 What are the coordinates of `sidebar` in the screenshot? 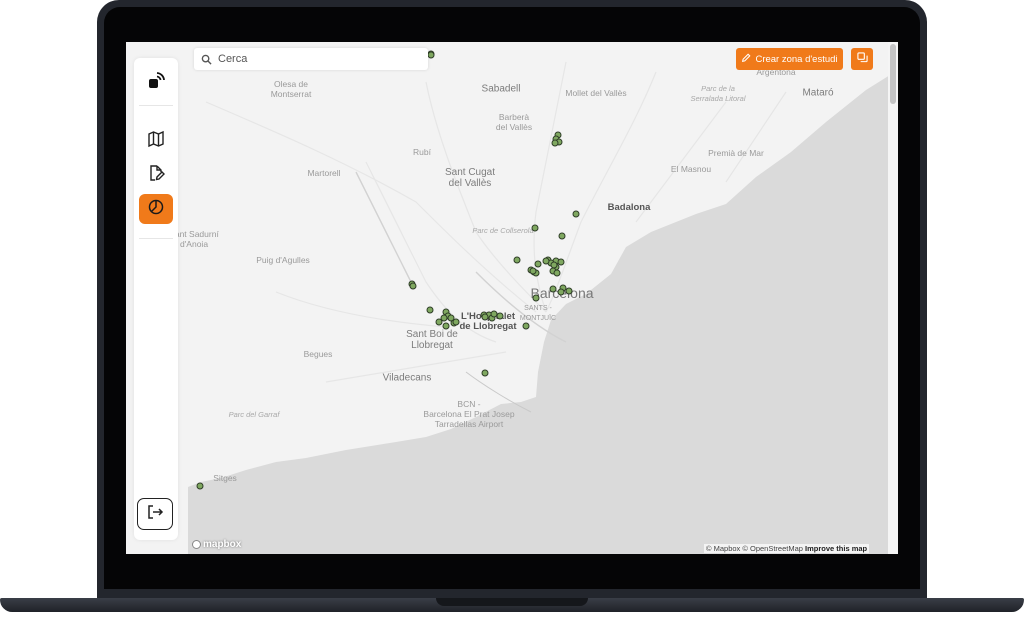 It's located at (156, 299).